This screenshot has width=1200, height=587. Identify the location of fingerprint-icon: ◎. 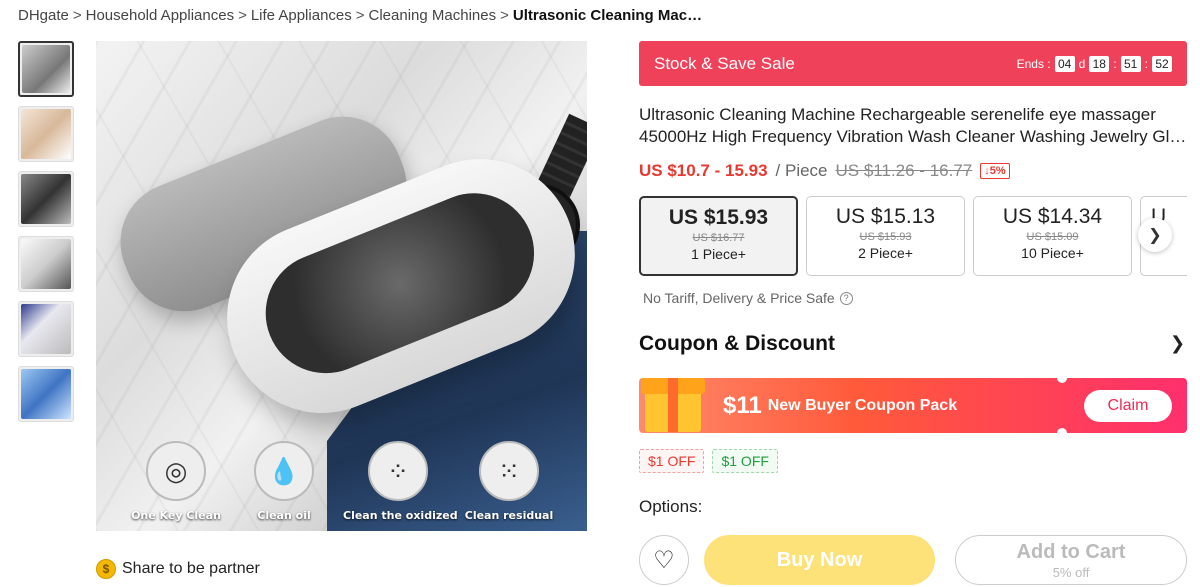
(176, 471).